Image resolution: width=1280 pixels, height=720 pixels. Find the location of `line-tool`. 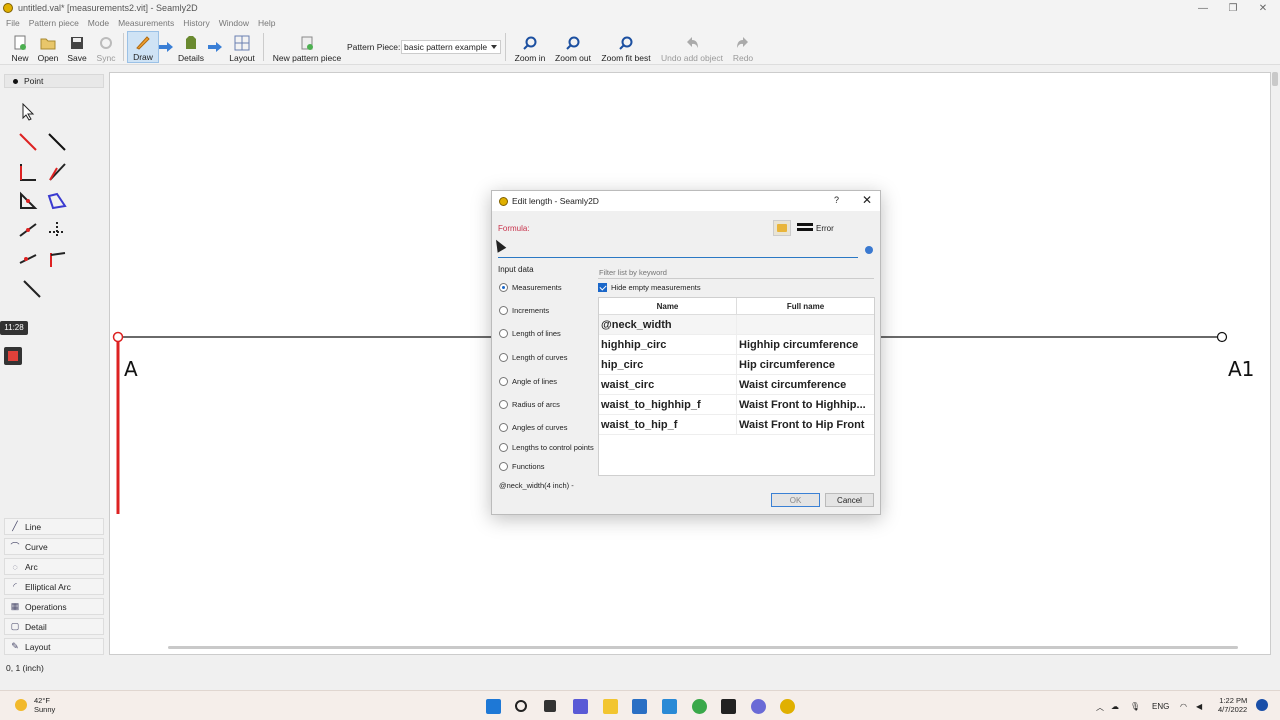

line-tool is located at coordinates (57, 142).